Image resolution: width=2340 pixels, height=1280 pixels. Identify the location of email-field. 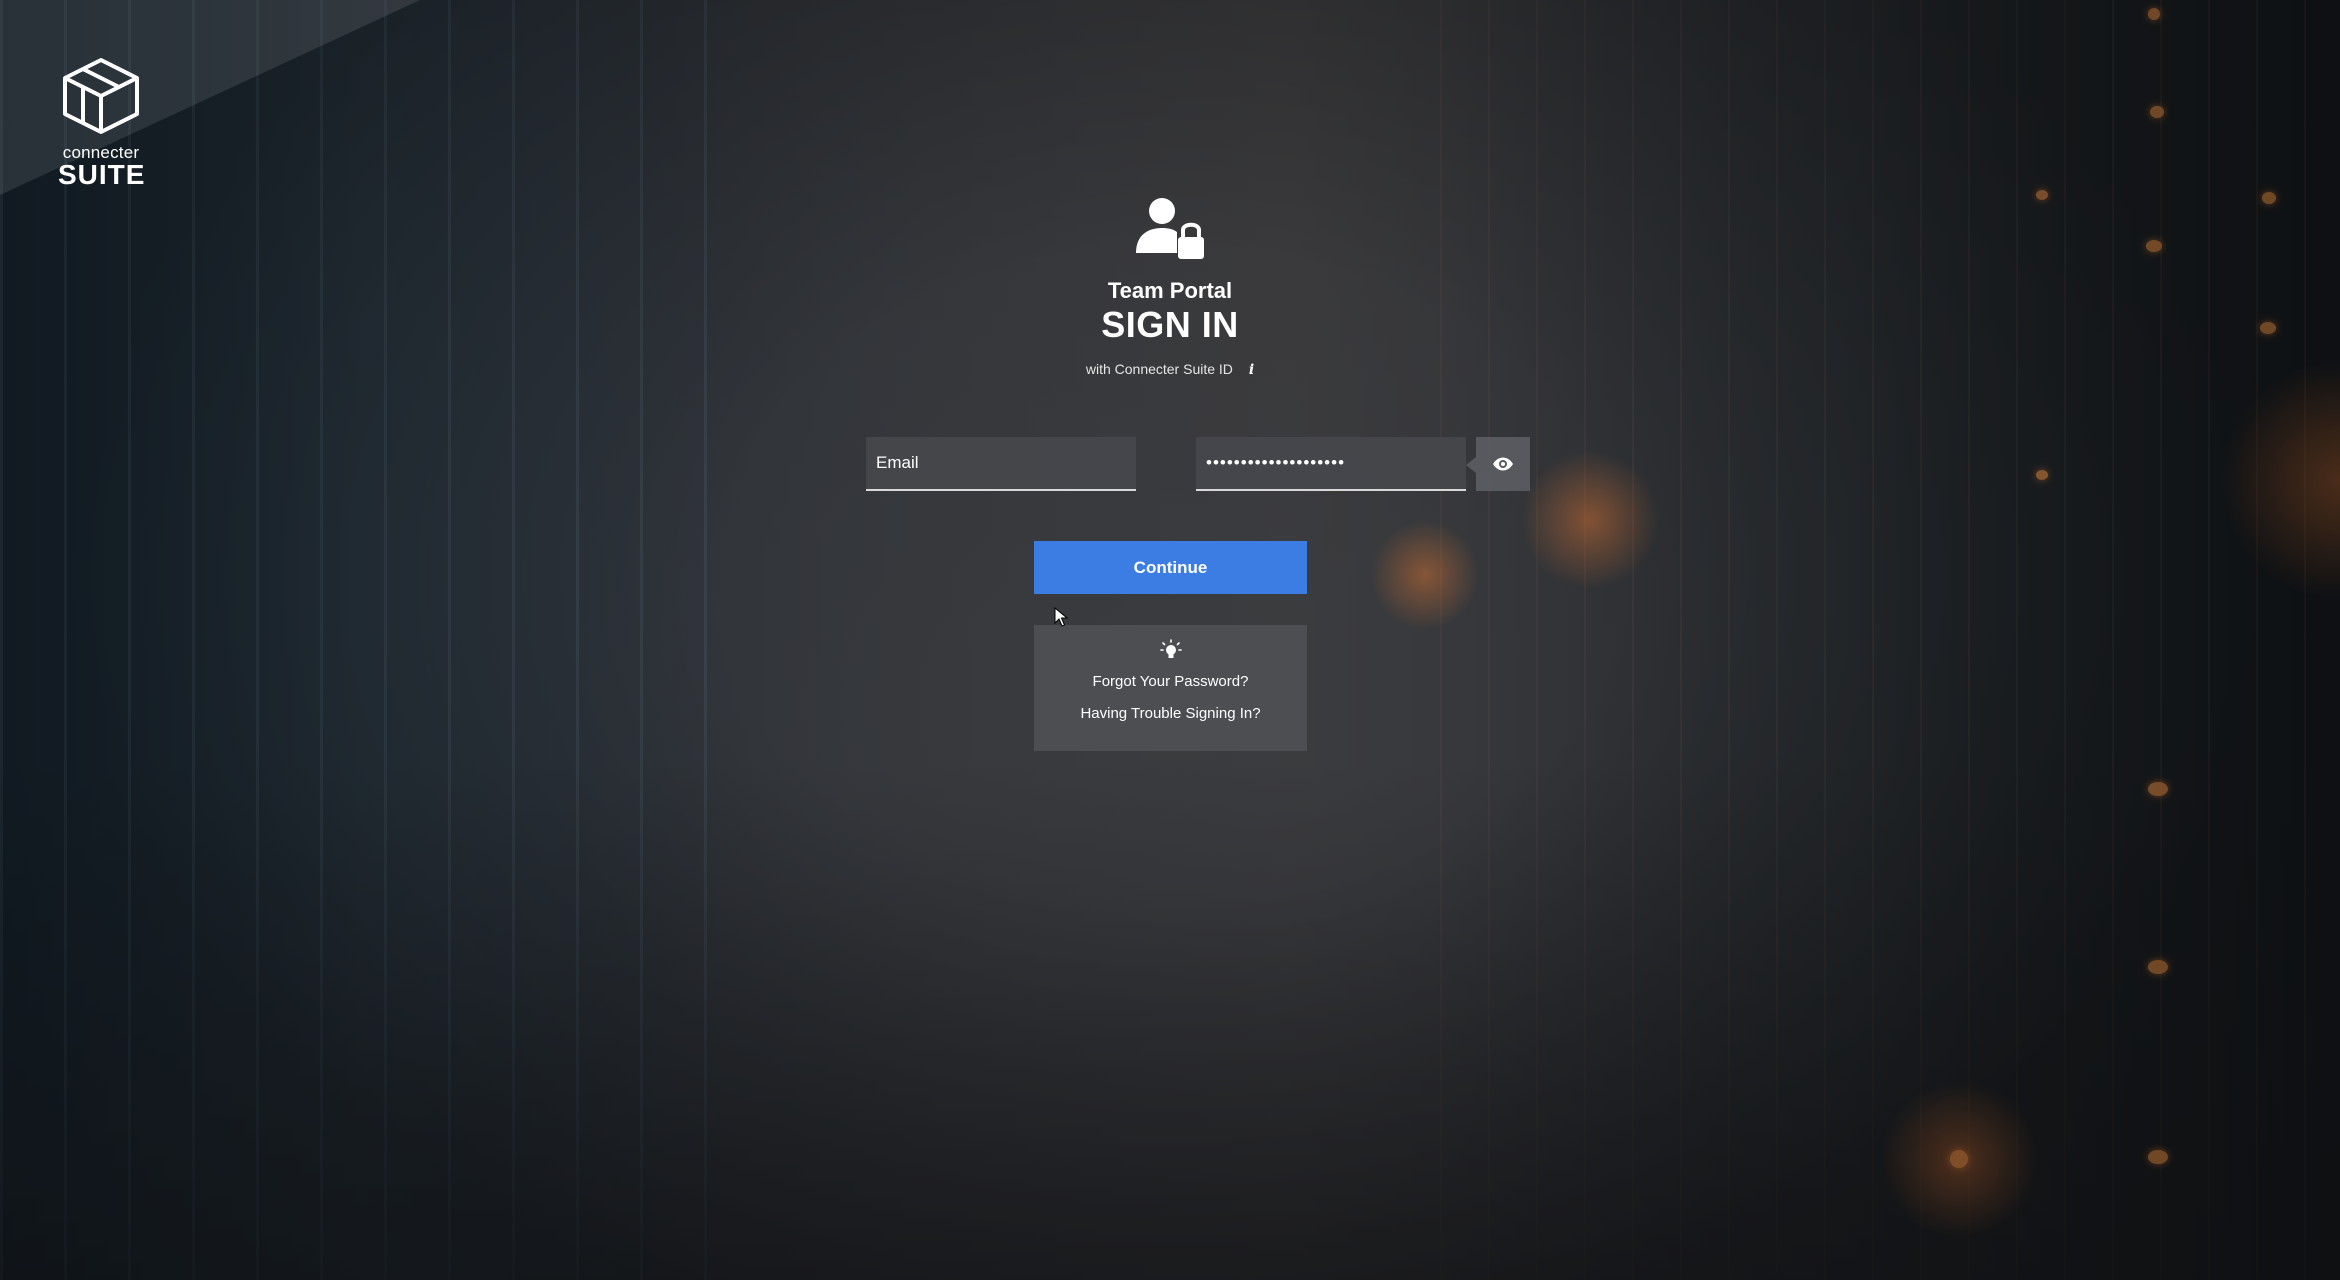
(1001, 463).